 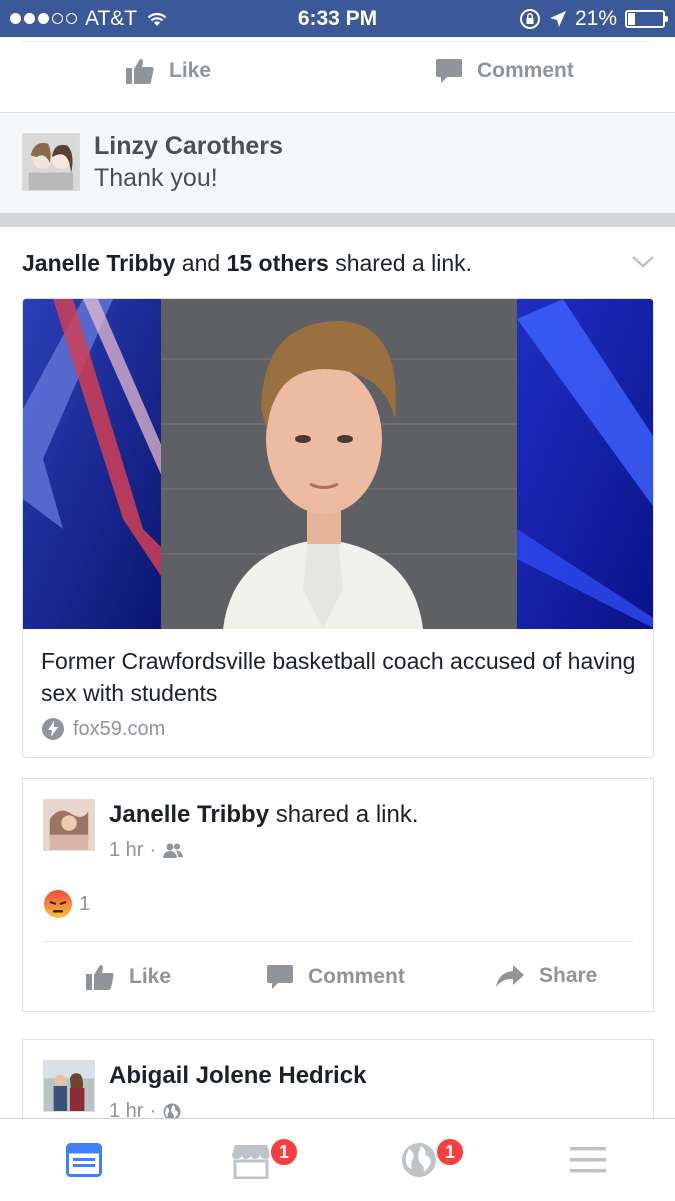 What do you see at coordinates (337, 75) in the screenshot?
I see `previous-post-actions: Like Comment` at bounding box center [337, 75].